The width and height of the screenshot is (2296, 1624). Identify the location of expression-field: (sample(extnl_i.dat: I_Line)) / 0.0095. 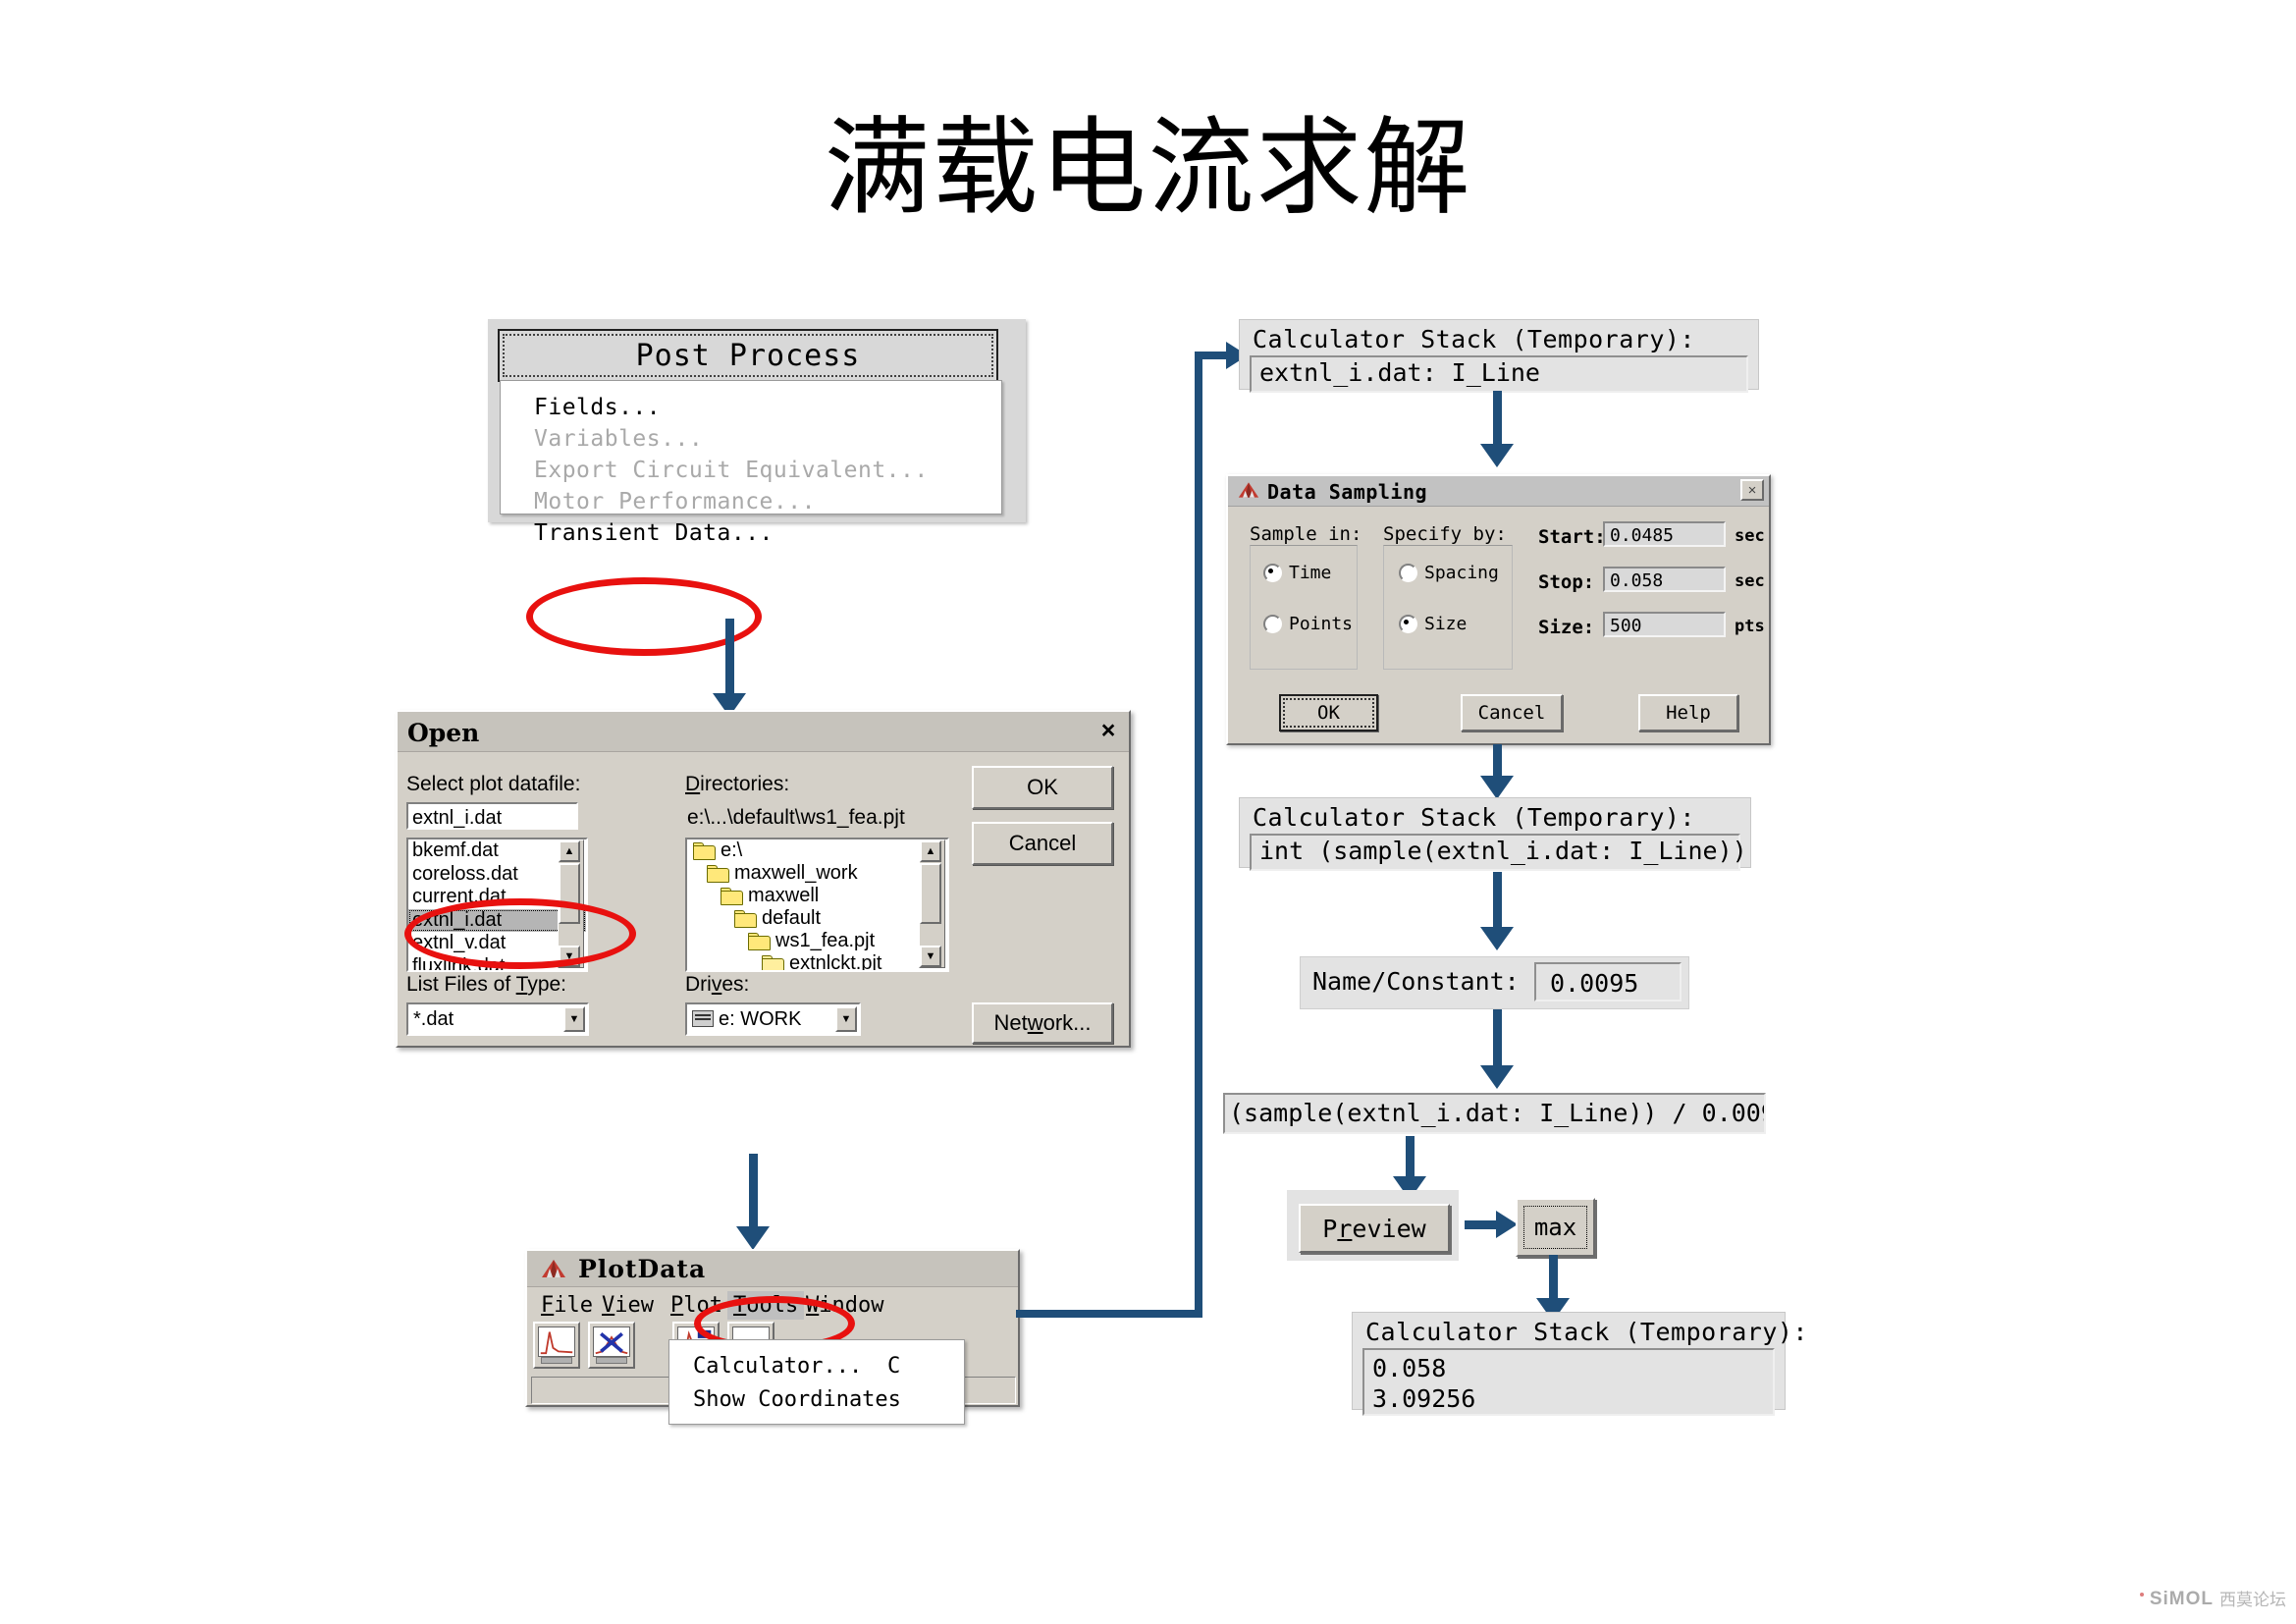
(1494, 1113).